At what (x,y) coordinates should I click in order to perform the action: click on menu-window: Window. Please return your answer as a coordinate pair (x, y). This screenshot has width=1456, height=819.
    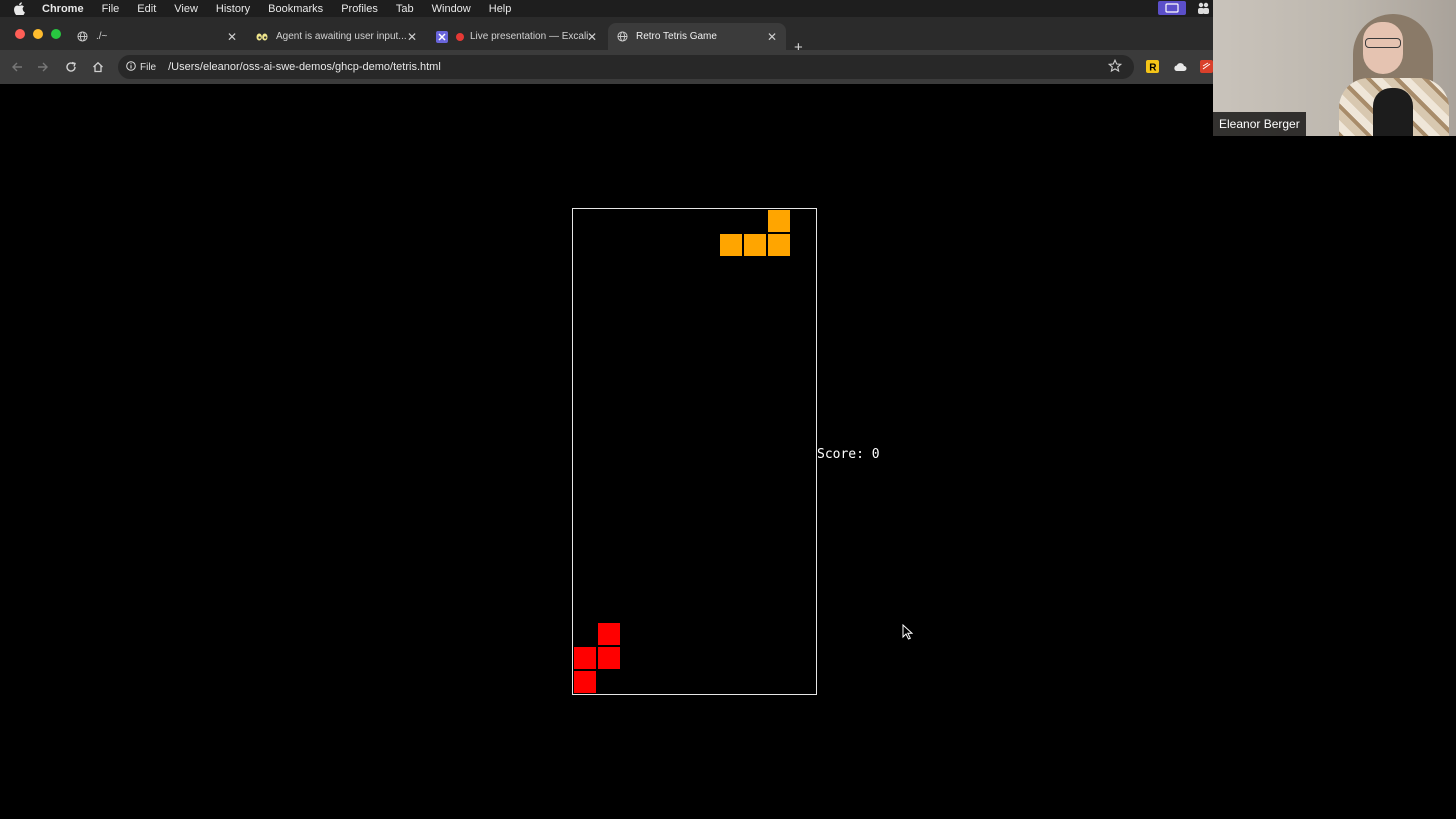
    Looking at the image, I should click on (451, 9).